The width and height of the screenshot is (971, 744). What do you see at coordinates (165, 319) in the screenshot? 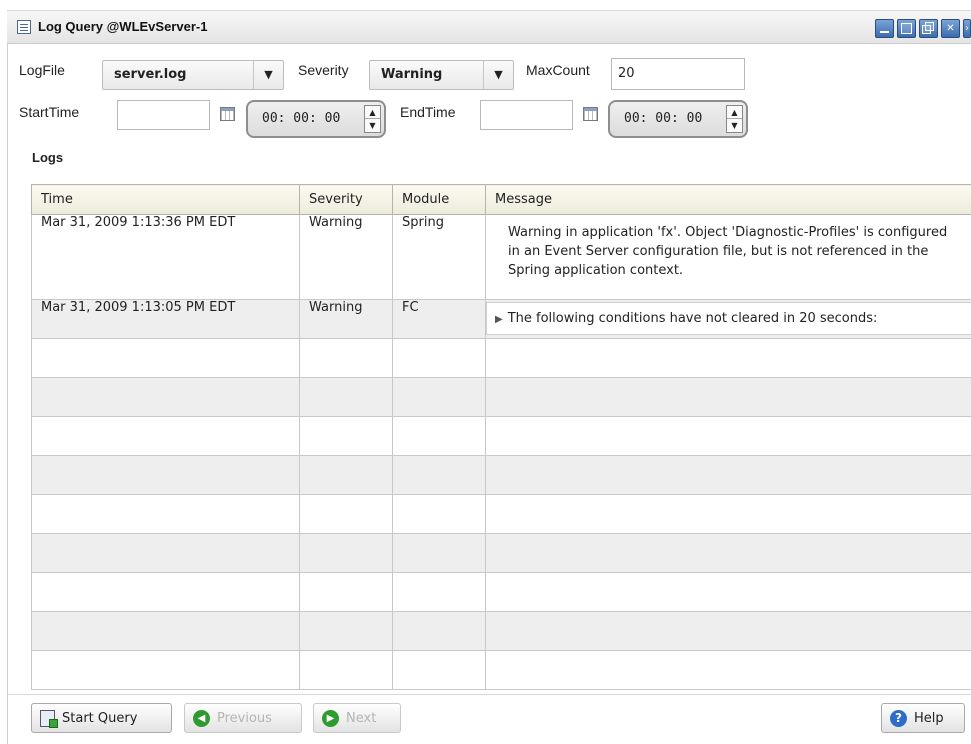
I see `cell-time: Mar 31, 2009 1:13:05 PM EDT` at bounding box center [165, 319].